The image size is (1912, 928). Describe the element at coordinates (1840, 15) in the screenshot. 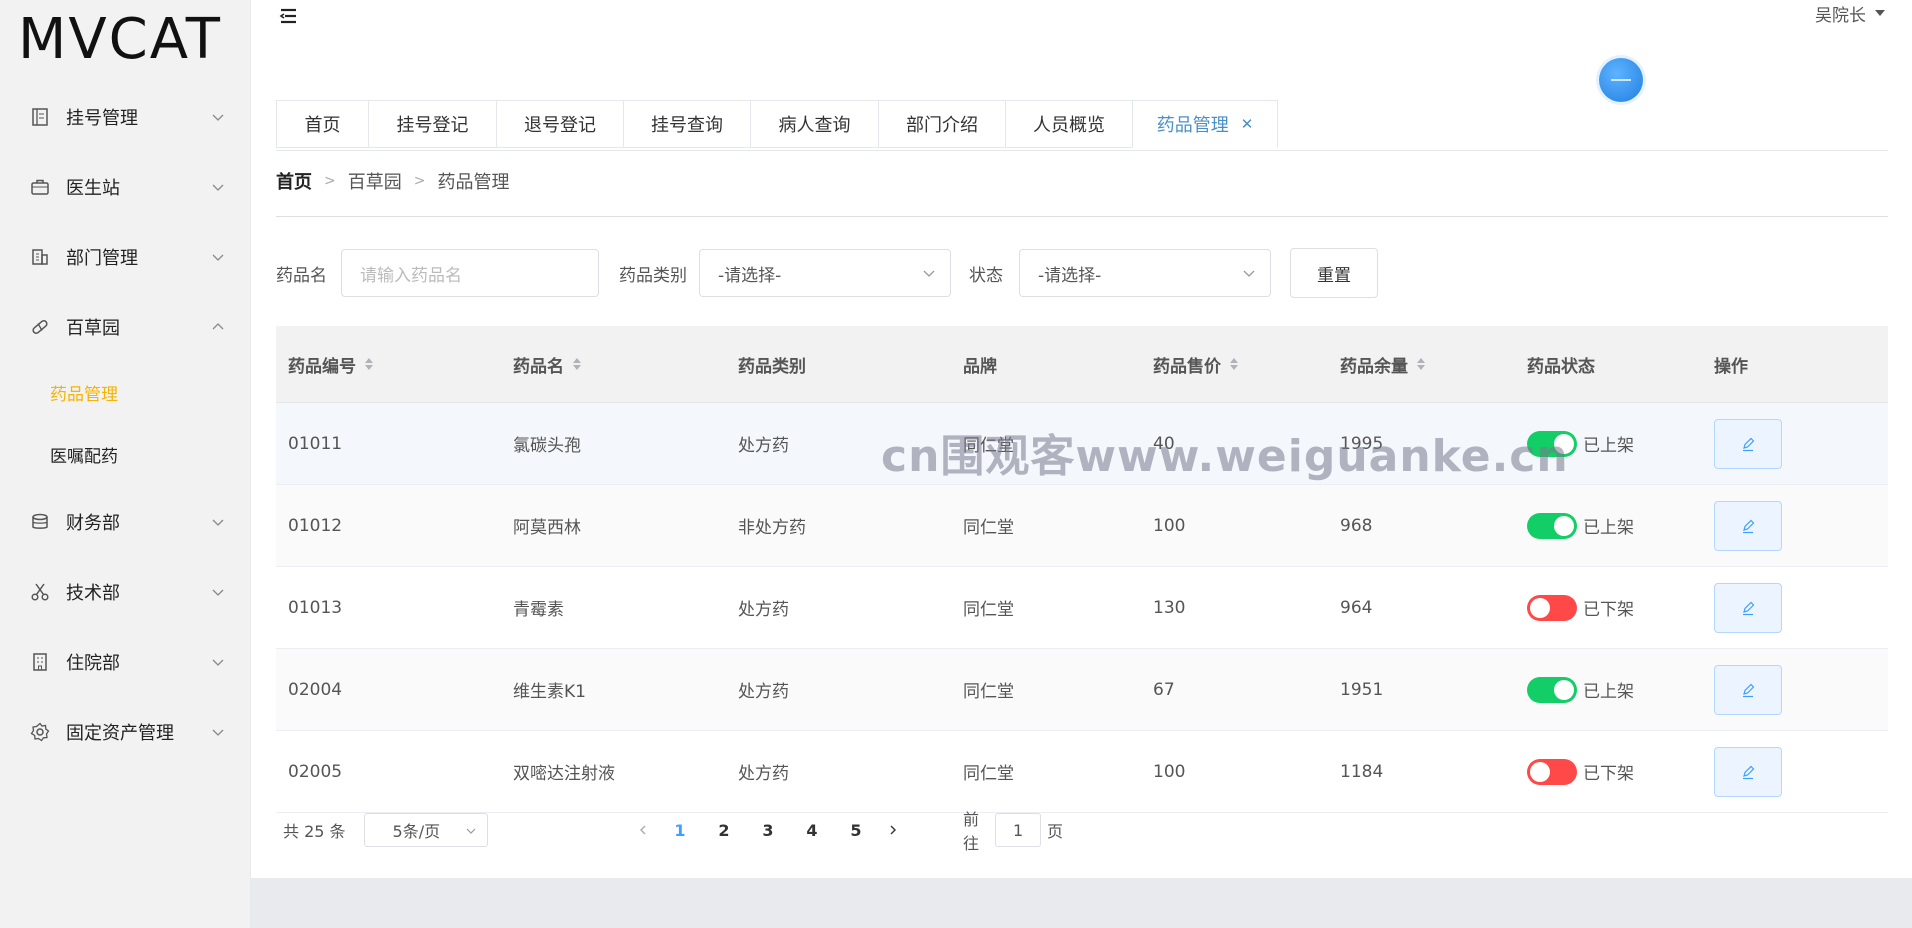

I see `user-name: 吴院长` at that location.